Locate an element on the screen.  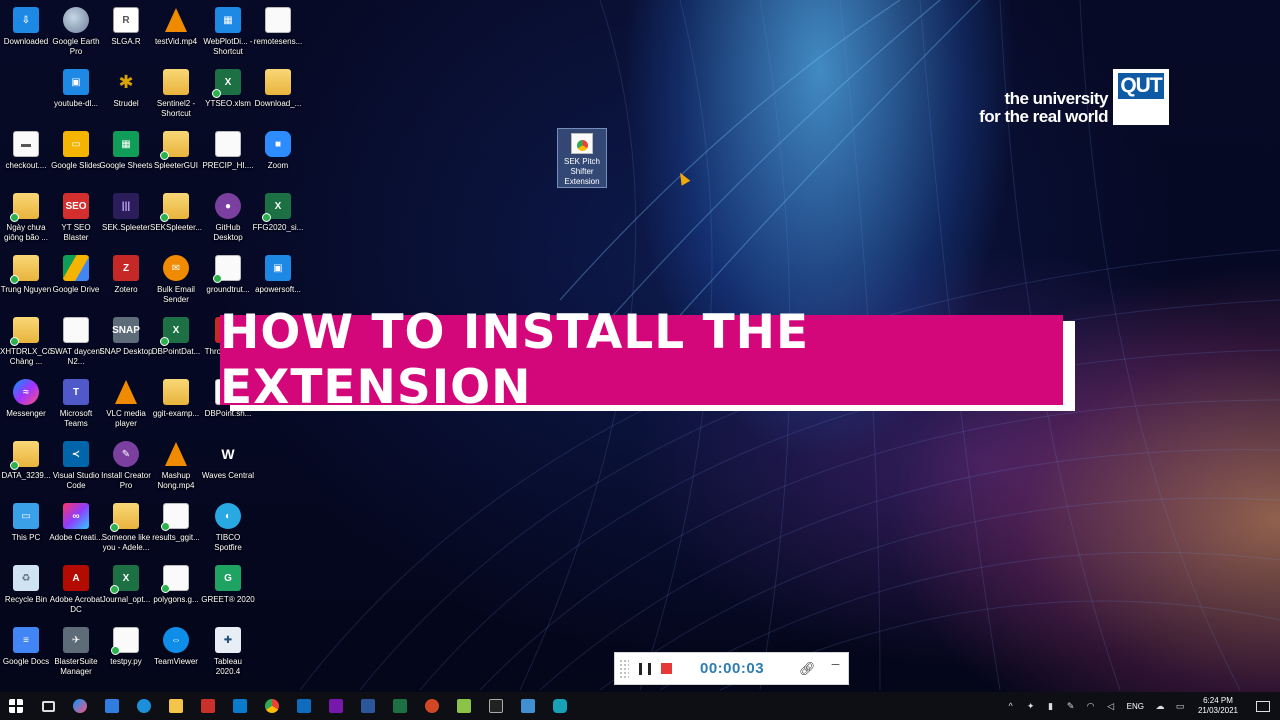
desktop-icon: G GREET® 2020 is located at coordinates (228, 592).